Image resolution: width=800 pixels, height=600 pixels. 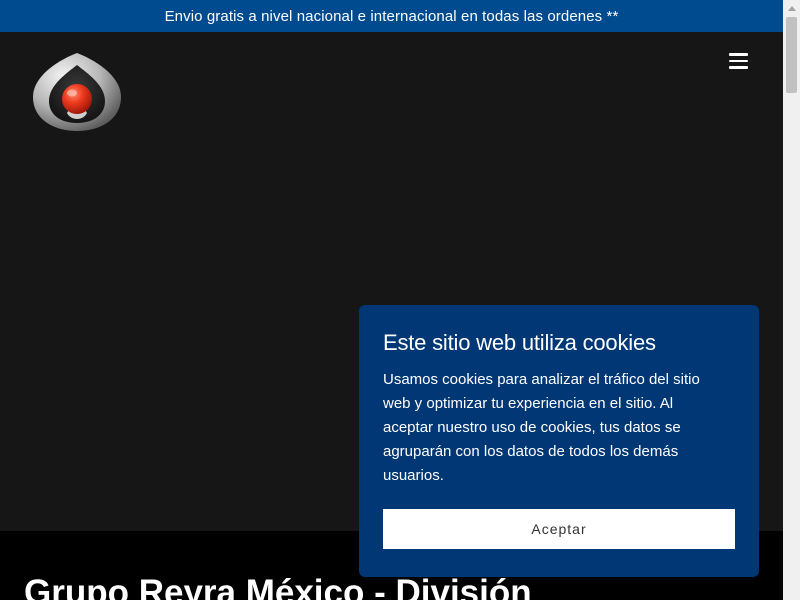 What do you see at coordinates (559, 529) in the screenshot?
I see `accept-cookies-button: Aceptar` at bounding box center [559, 529].